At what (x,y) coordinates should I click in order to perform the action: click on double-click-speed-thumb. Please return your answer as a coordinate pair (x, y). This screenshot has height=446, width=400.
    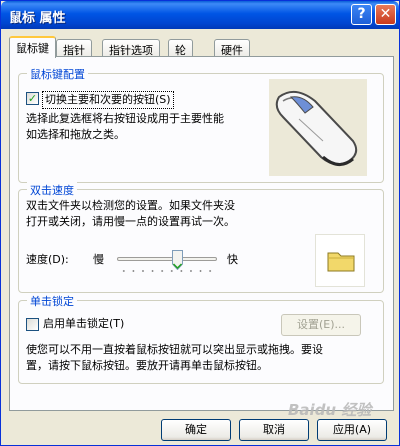
    Looking at the image, I should click on (177, 260).